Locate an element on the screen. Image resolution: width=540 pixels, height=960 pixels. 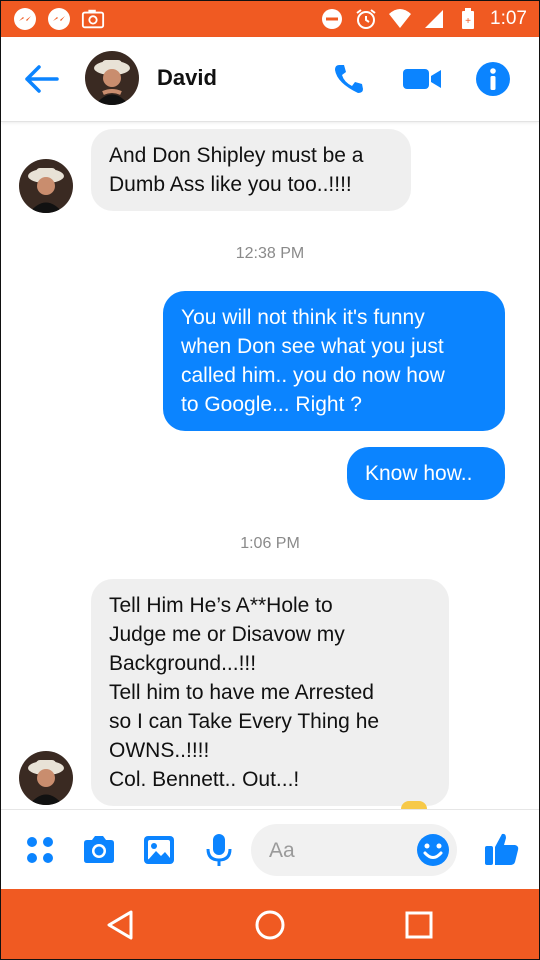
message-line: Judge me or Disavow my is located at coordinates (227, 634).